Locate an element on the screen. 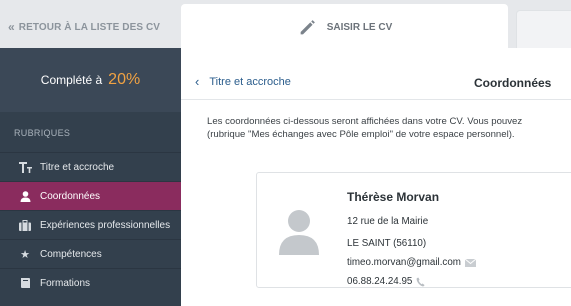  progress-label: Complété à is located at coordinates (71, 80).